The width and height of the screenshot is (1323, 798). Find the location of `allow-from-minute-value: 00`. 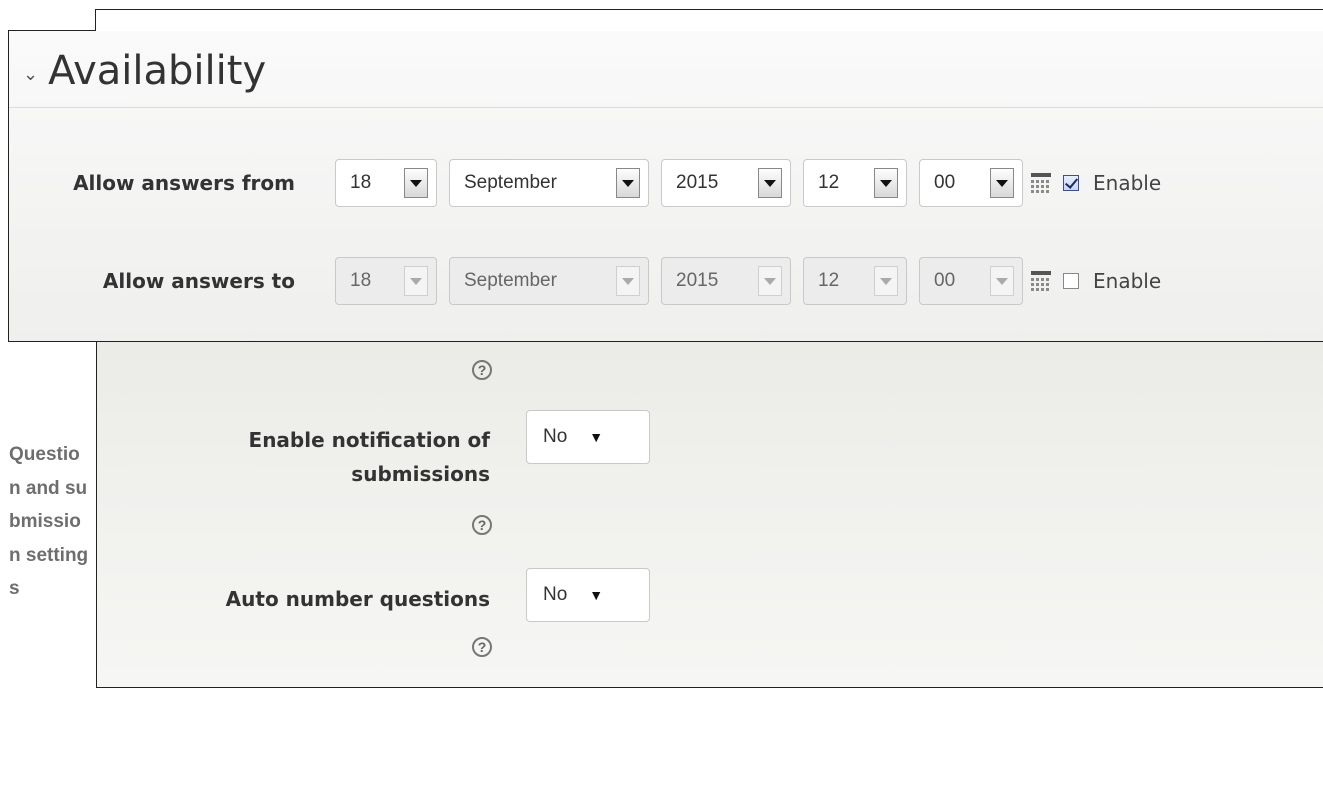

allow-from-minute-value: 00 is located at coordinates (945, 182).